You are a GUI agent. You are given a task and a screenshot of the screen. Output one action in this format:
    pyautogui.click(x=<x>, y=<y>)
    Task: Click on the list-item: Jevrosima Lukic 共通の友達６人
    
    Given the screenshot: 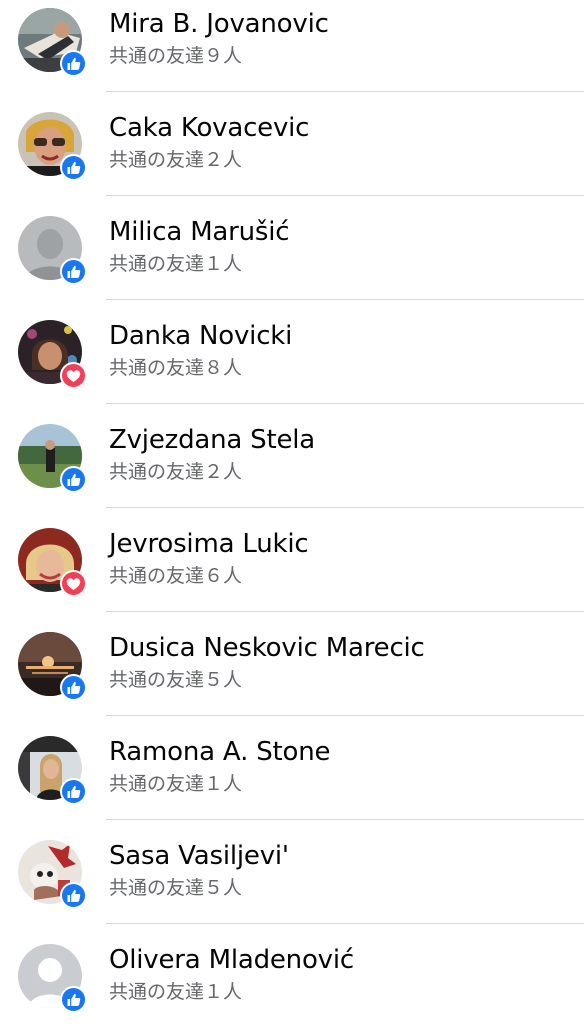 What is the action you would take?
    pyautogui.click(x=292, y=560)
    